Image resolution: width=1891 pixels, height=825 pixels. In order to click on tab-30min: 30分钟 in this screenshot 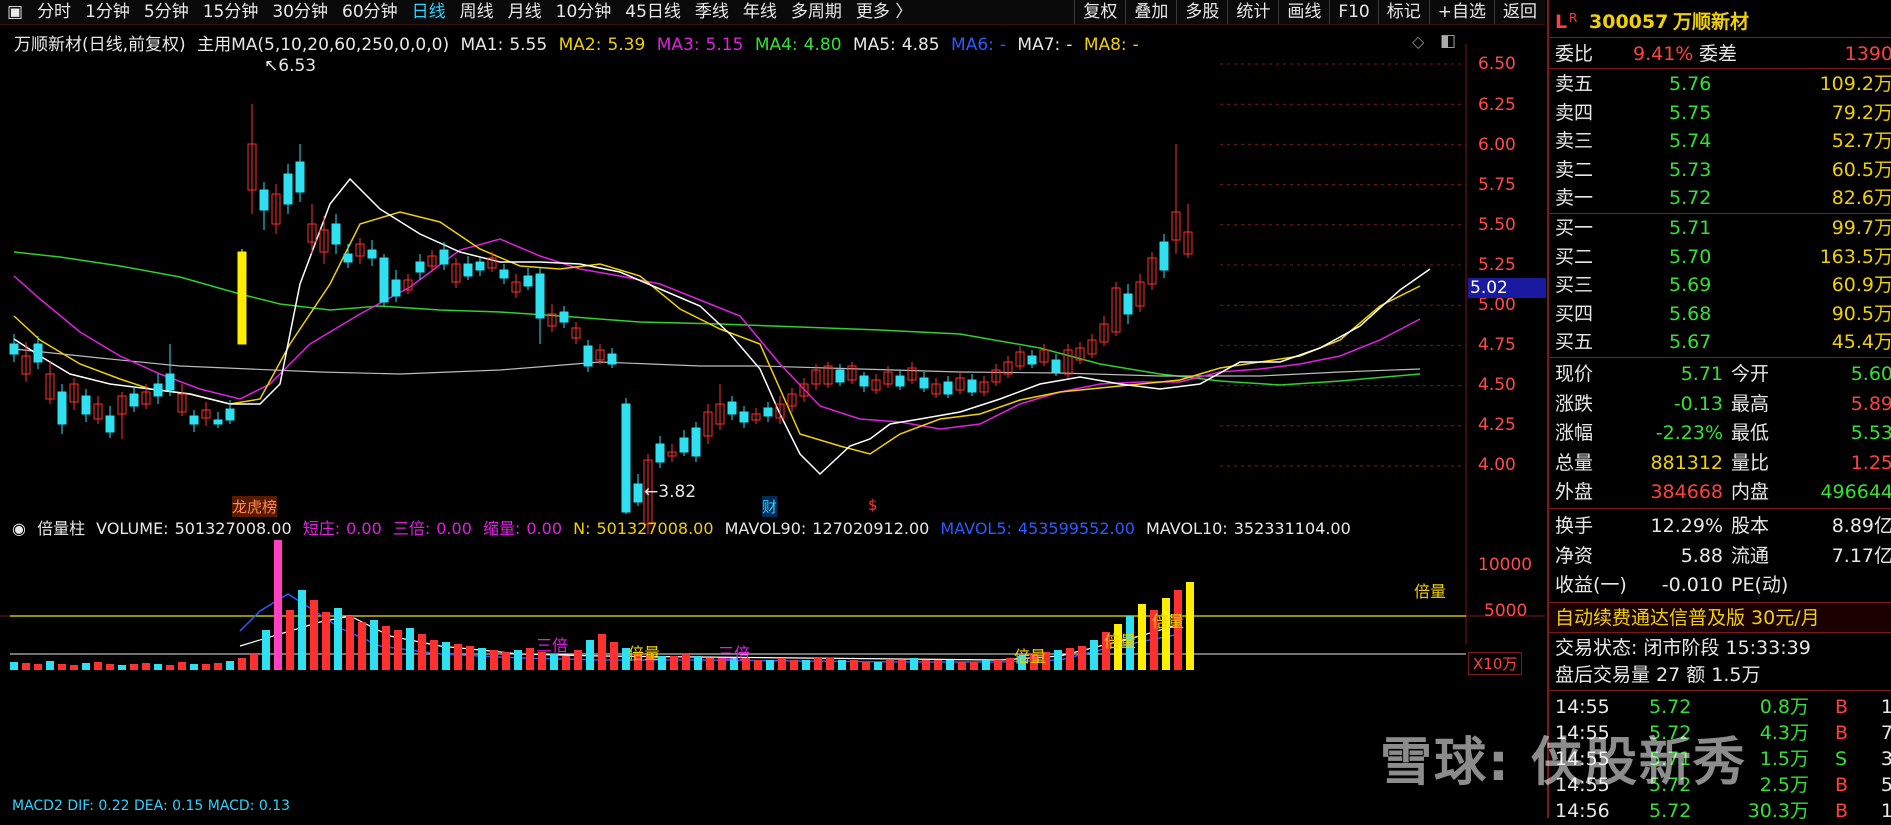, I will do `click(300, 12)`.